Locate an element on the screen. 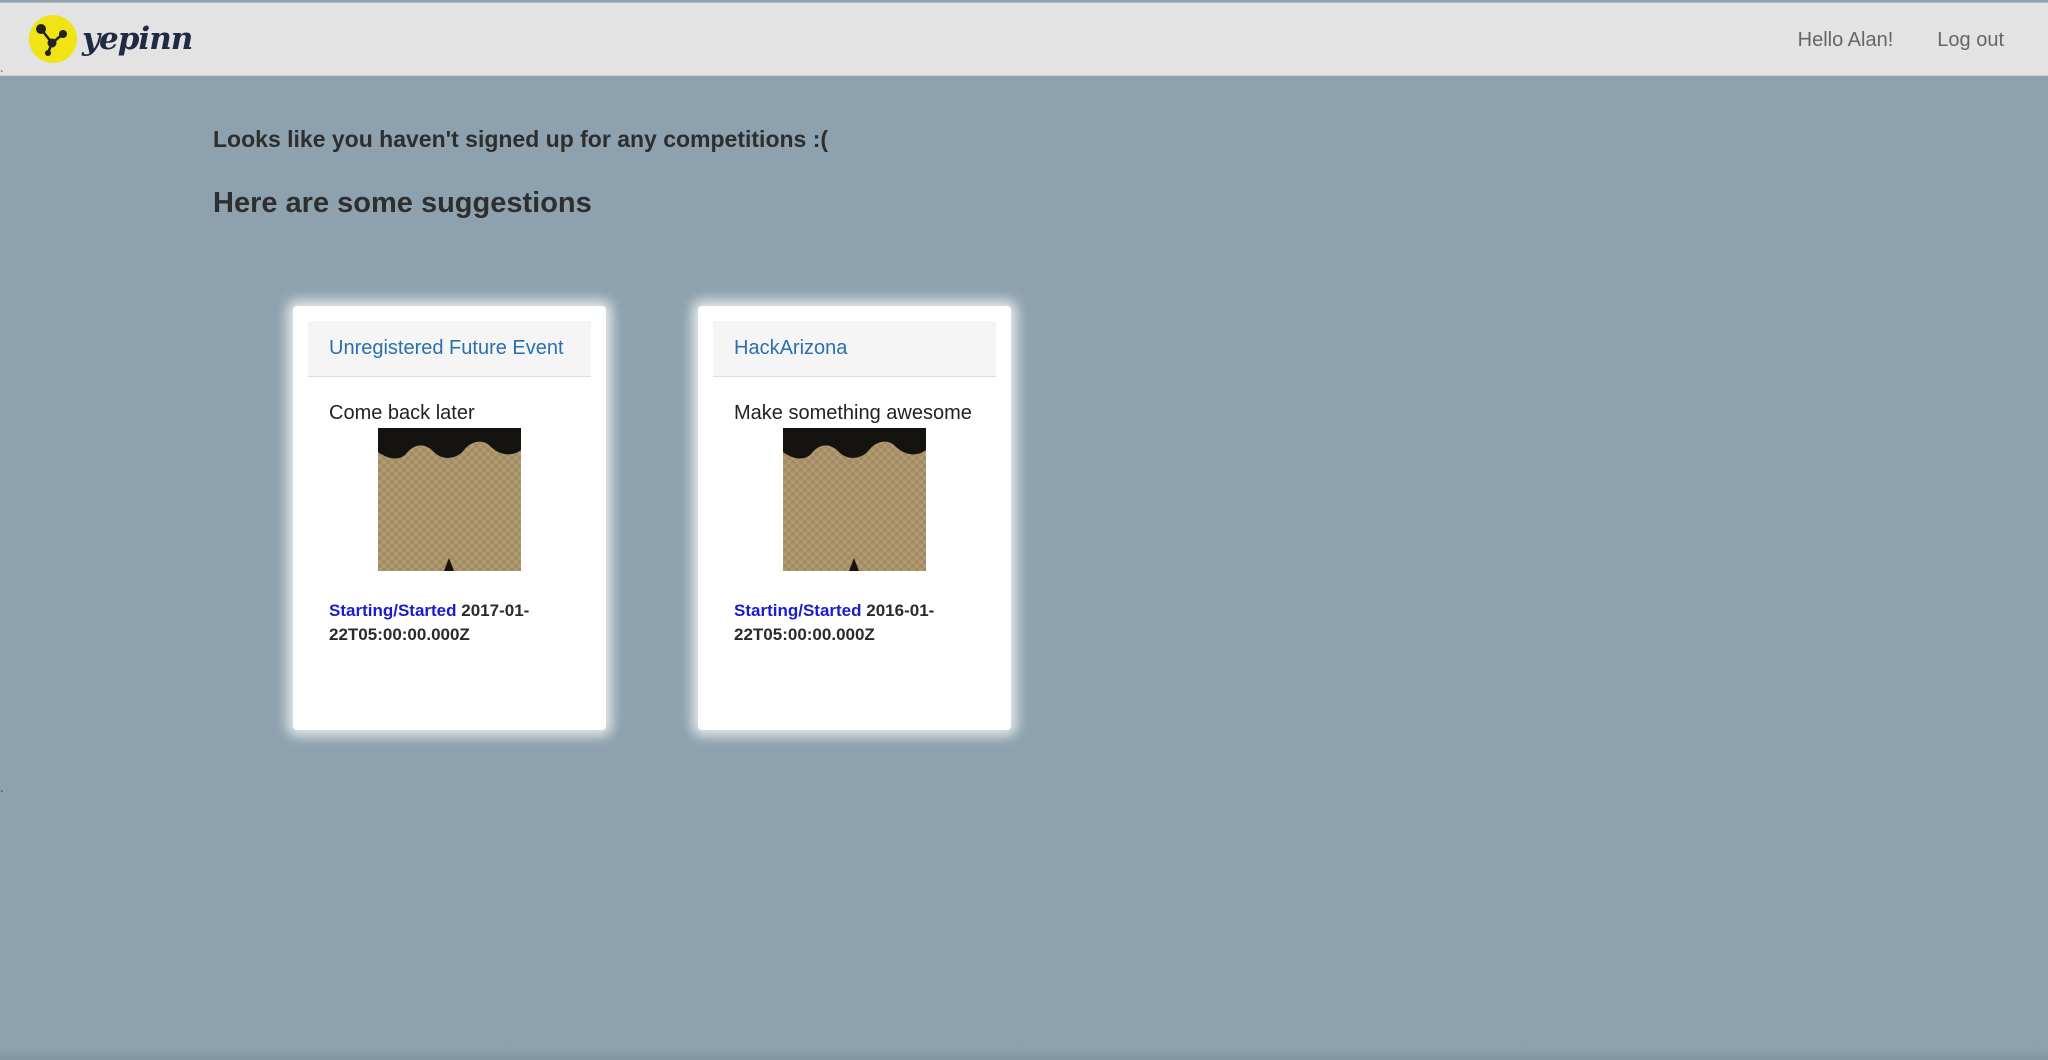  competition-title-link: Unregistered Future Event is located at coordinates (446, 348).